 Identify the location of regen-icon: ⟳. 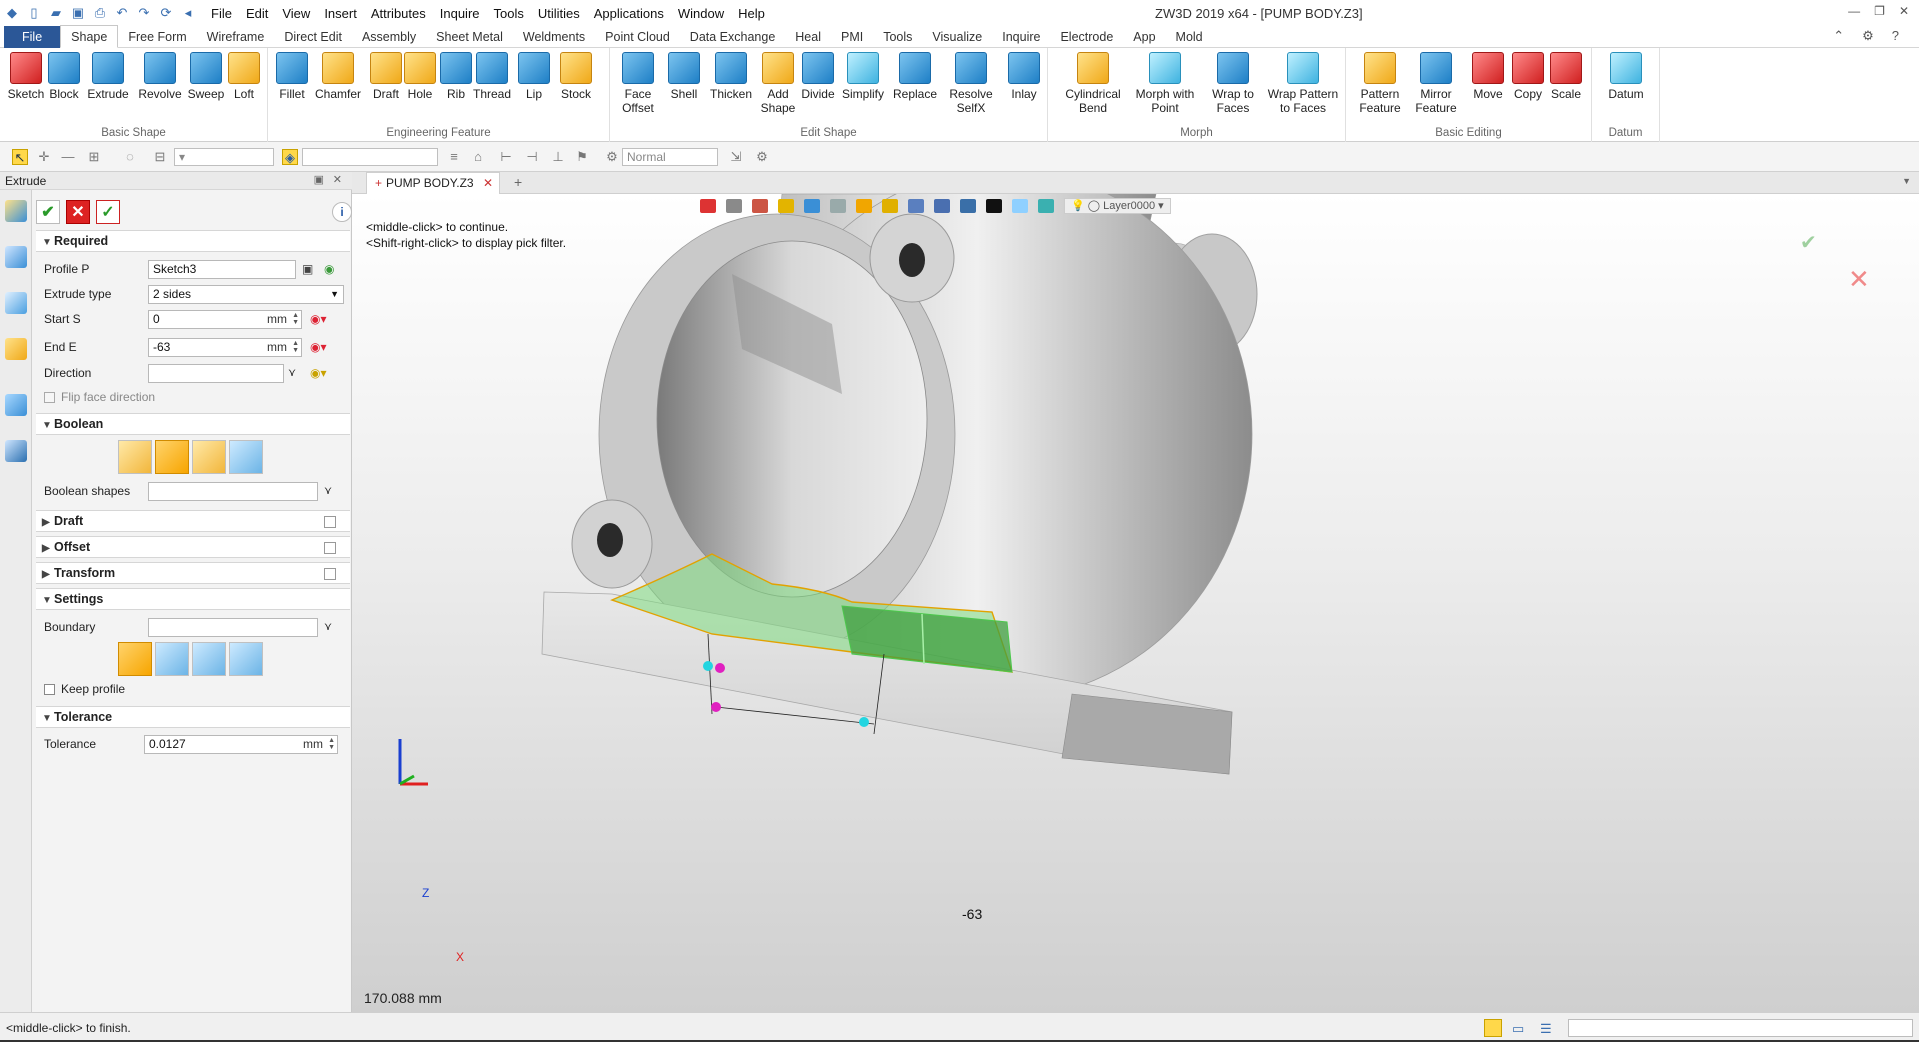
(166, 13).